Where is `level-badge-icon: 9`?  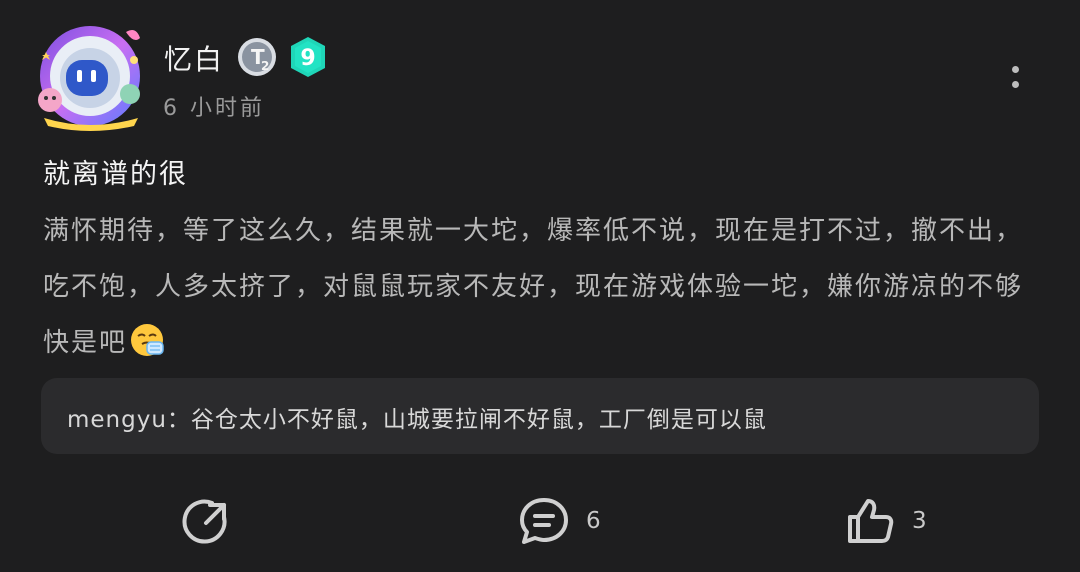 level-badge-icon: 9 is located at coordinates (308, 57).